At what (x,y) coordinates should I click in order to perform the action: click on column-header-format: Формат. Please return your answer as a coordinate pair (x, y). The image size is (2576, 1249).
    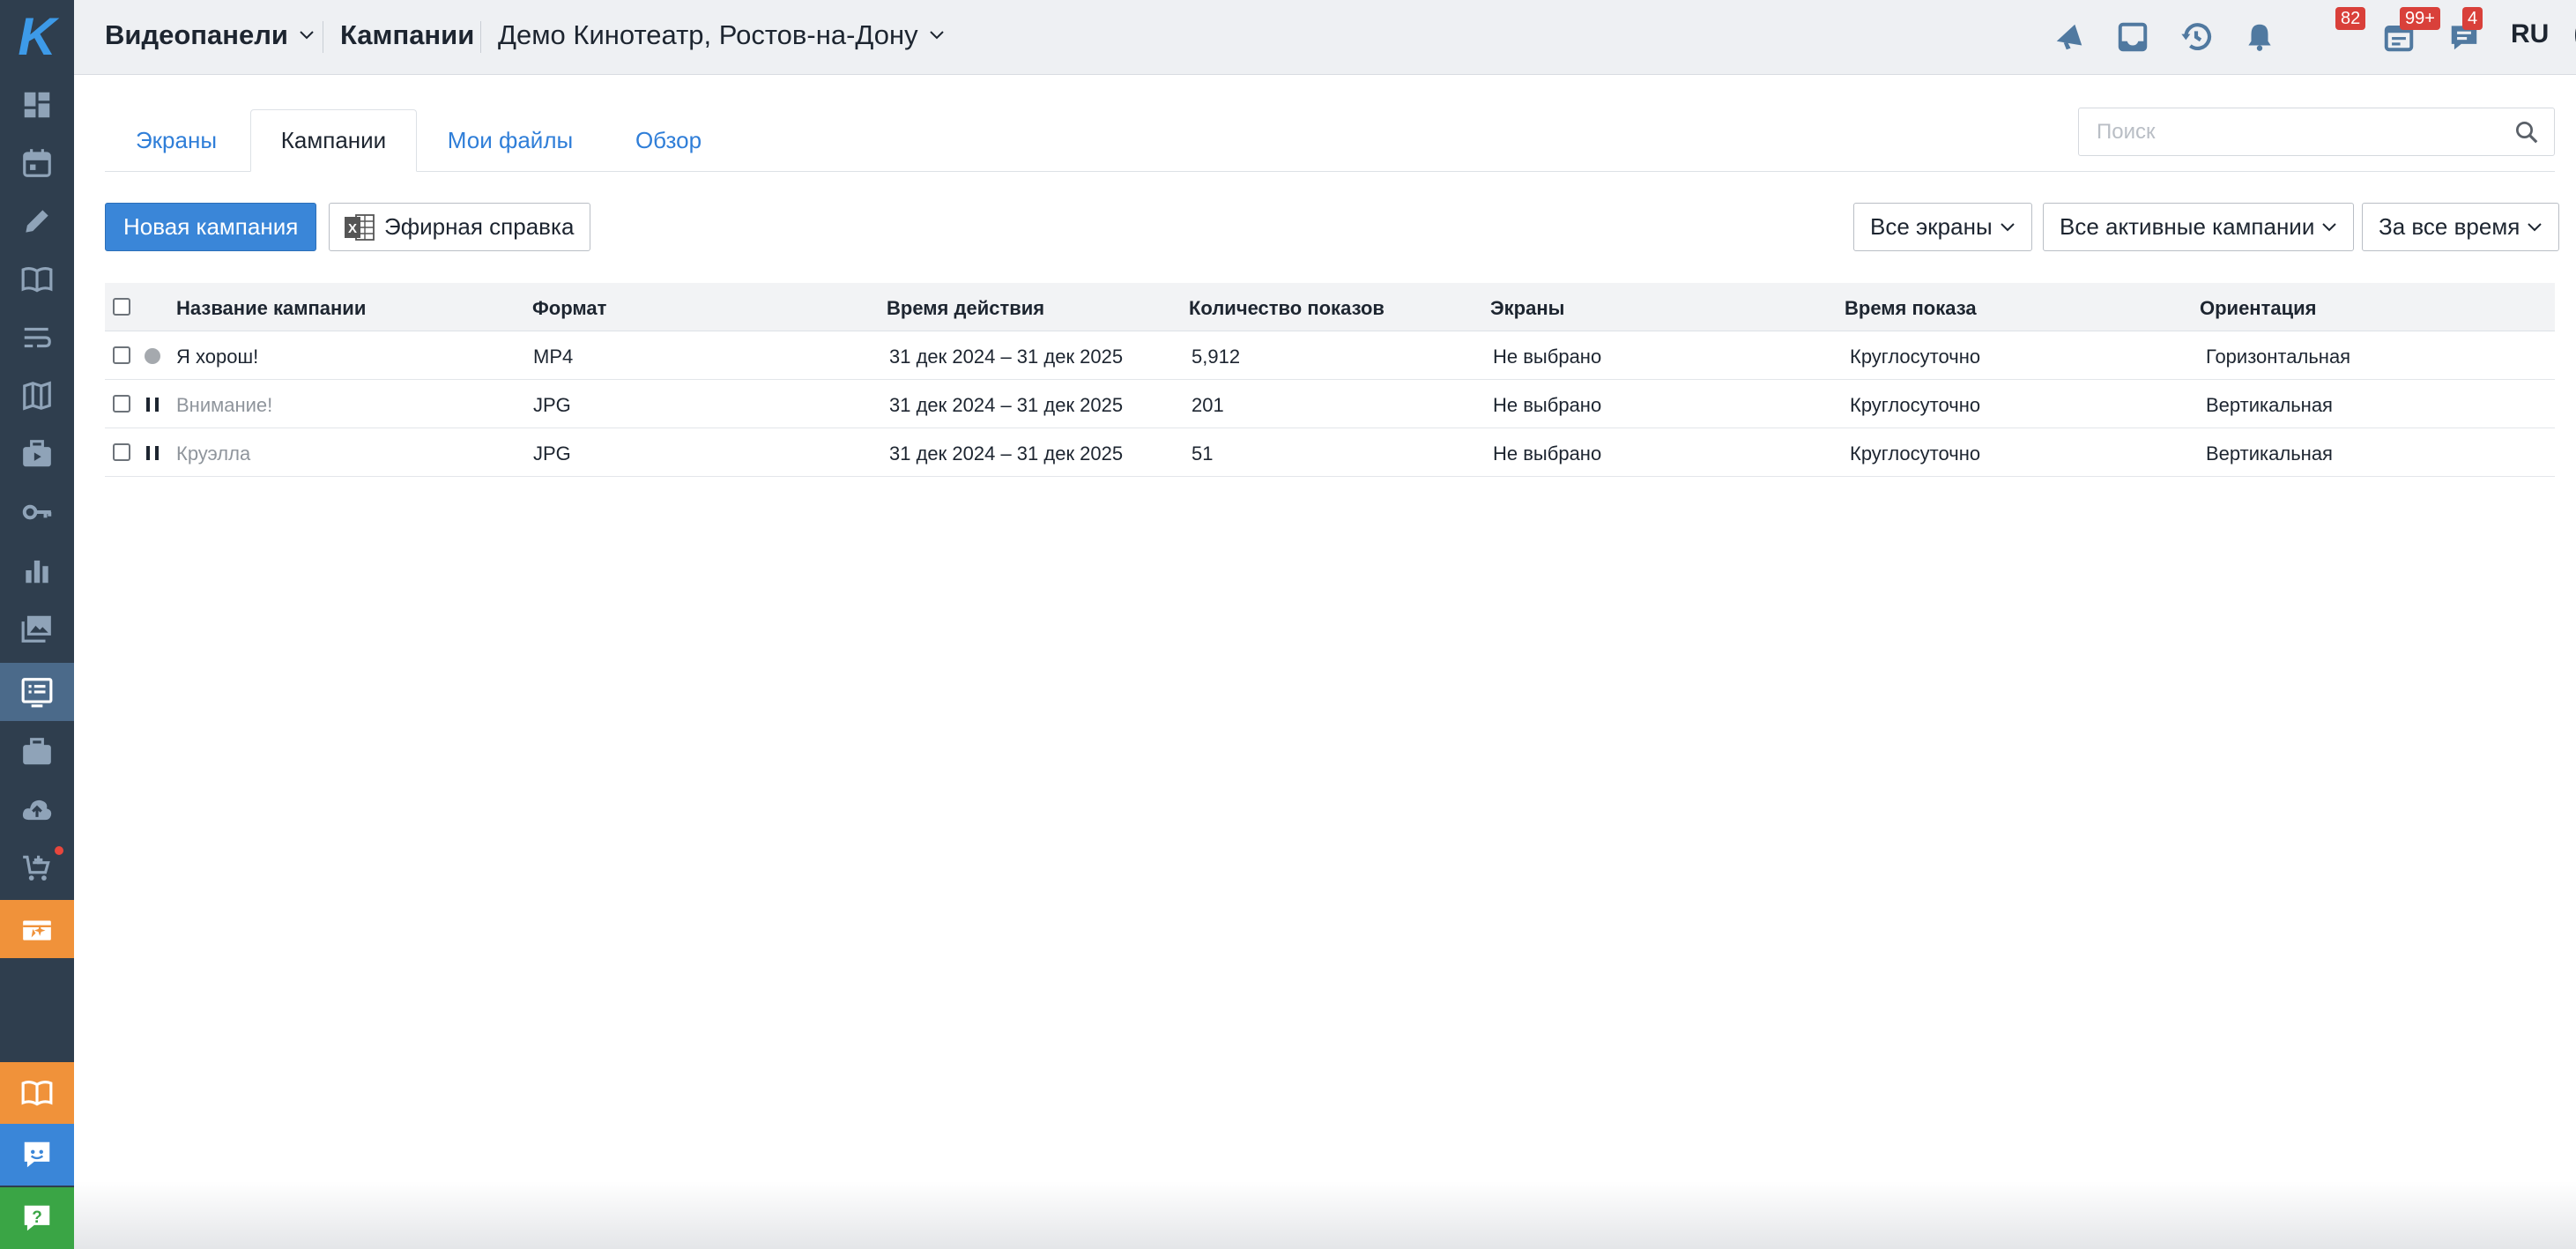
    Looking at the image, I should click on (569, 308).